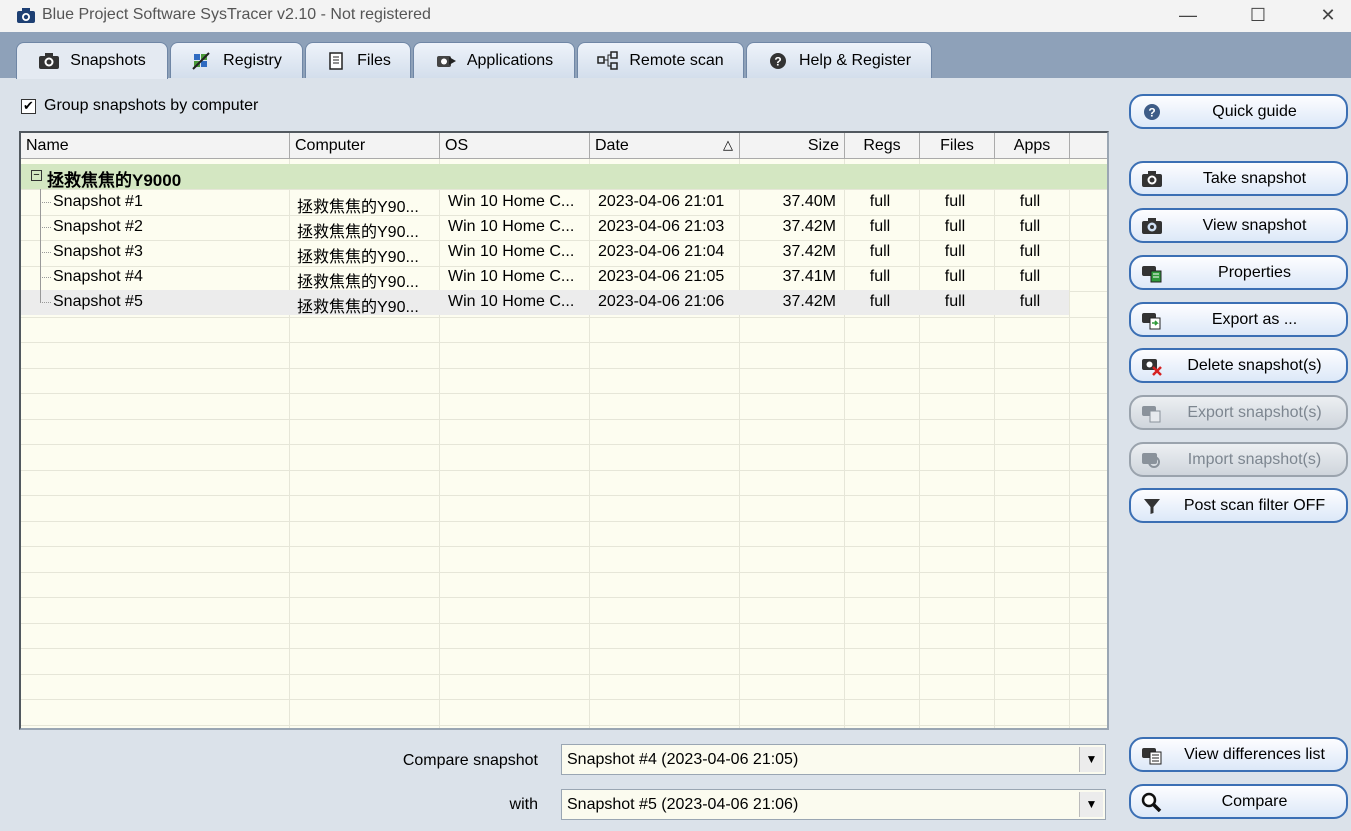 The width and height of the screenshot is (1351, 831). What do you see at coordinates (564, 177) in the screenshot?
I see `group-row-computer: − 拯救焦焦的Y9000` at bounding box center [564, 177].